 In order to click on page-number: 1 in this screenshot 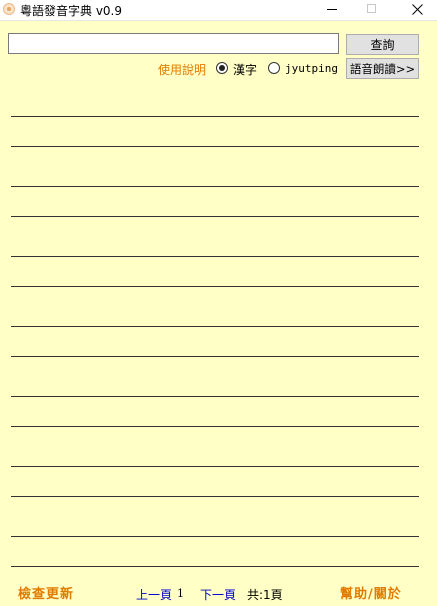, I will do `click(180, 593)`.